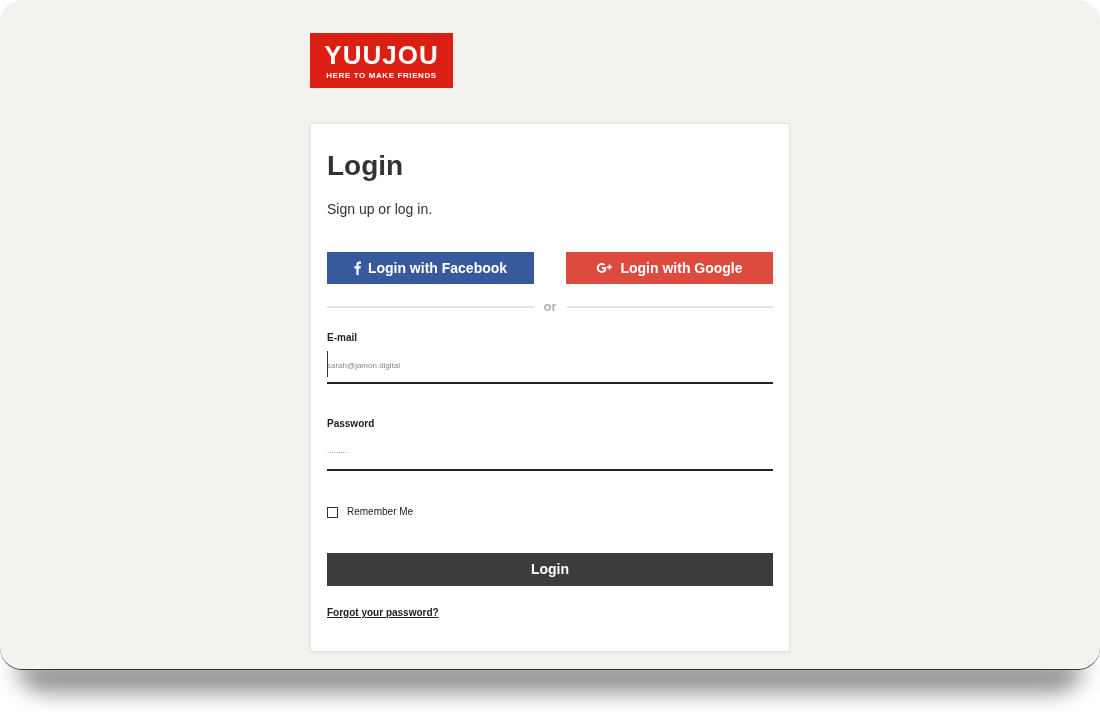 The width and height of the screenshot is (1100, 712). What do you see at coordinates (430, 268) in the screenshot?
I see `facebook-login-button: Login with Facebook` at bounding box center [430, 268].